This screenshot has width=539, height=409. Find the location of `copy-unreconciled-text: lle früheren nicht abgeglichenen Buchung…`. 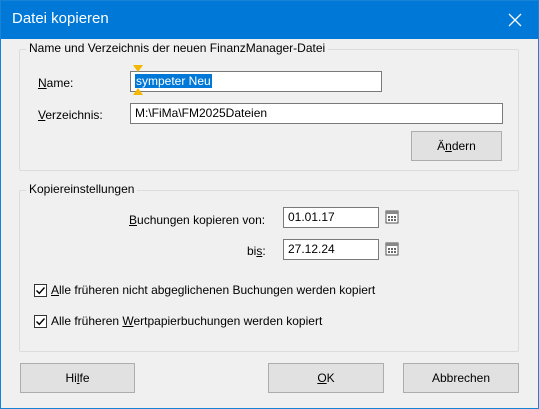

copy-unreconciled-text: lle früheren nicht abgeglichenen Buchung… is located at coordinates (217, 290).